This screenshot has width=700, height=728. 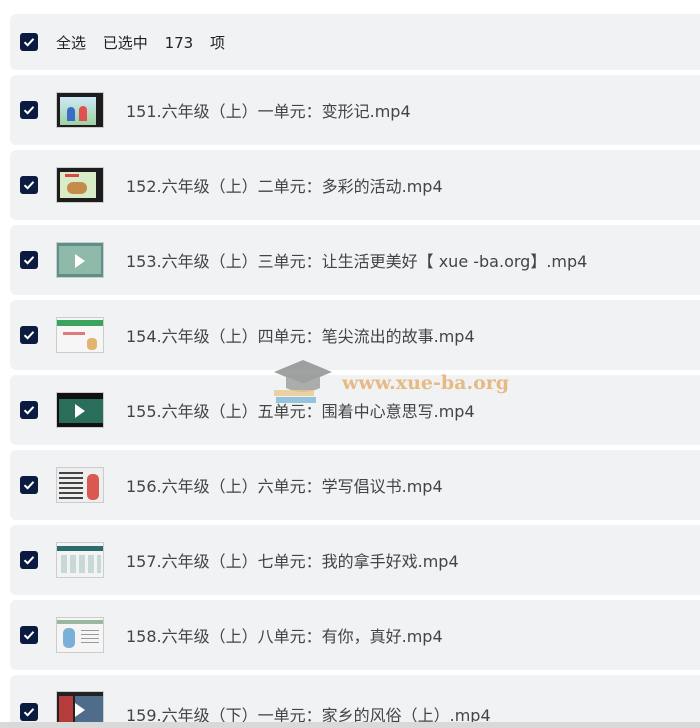 I want to click on select-all-row: 全选 已选中 173 项, so click(x=355, y=42).